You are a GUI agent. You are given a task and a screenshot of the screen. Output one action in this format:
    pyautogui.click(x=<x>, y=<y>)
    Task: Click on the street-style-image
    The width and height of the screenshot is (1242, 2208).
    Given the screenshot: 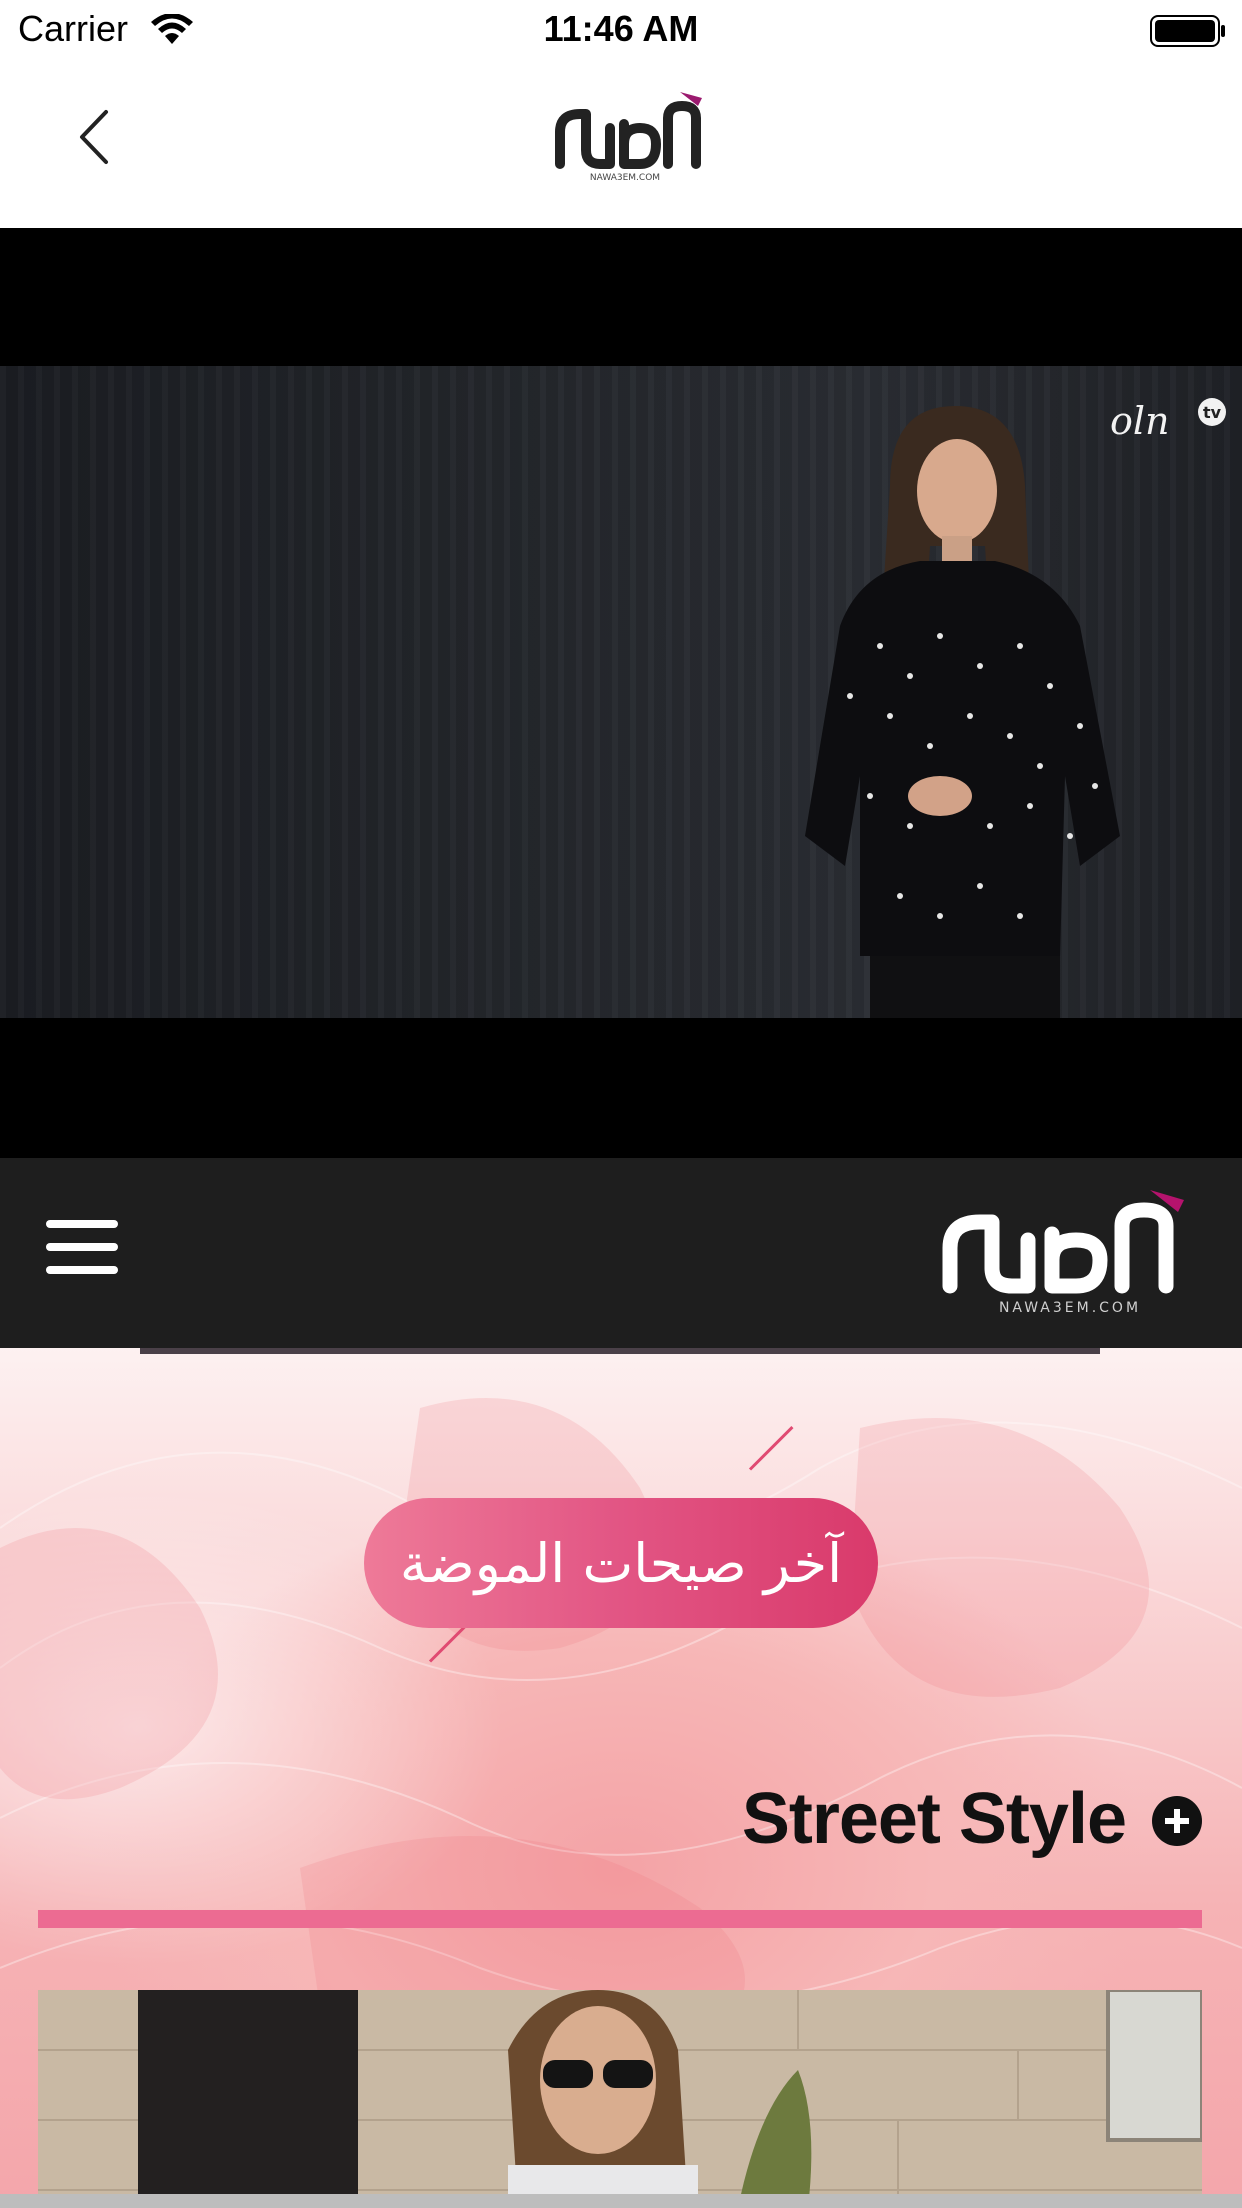 What is the action you would take?
    pyautogui.click(x=620, y=2099)
    